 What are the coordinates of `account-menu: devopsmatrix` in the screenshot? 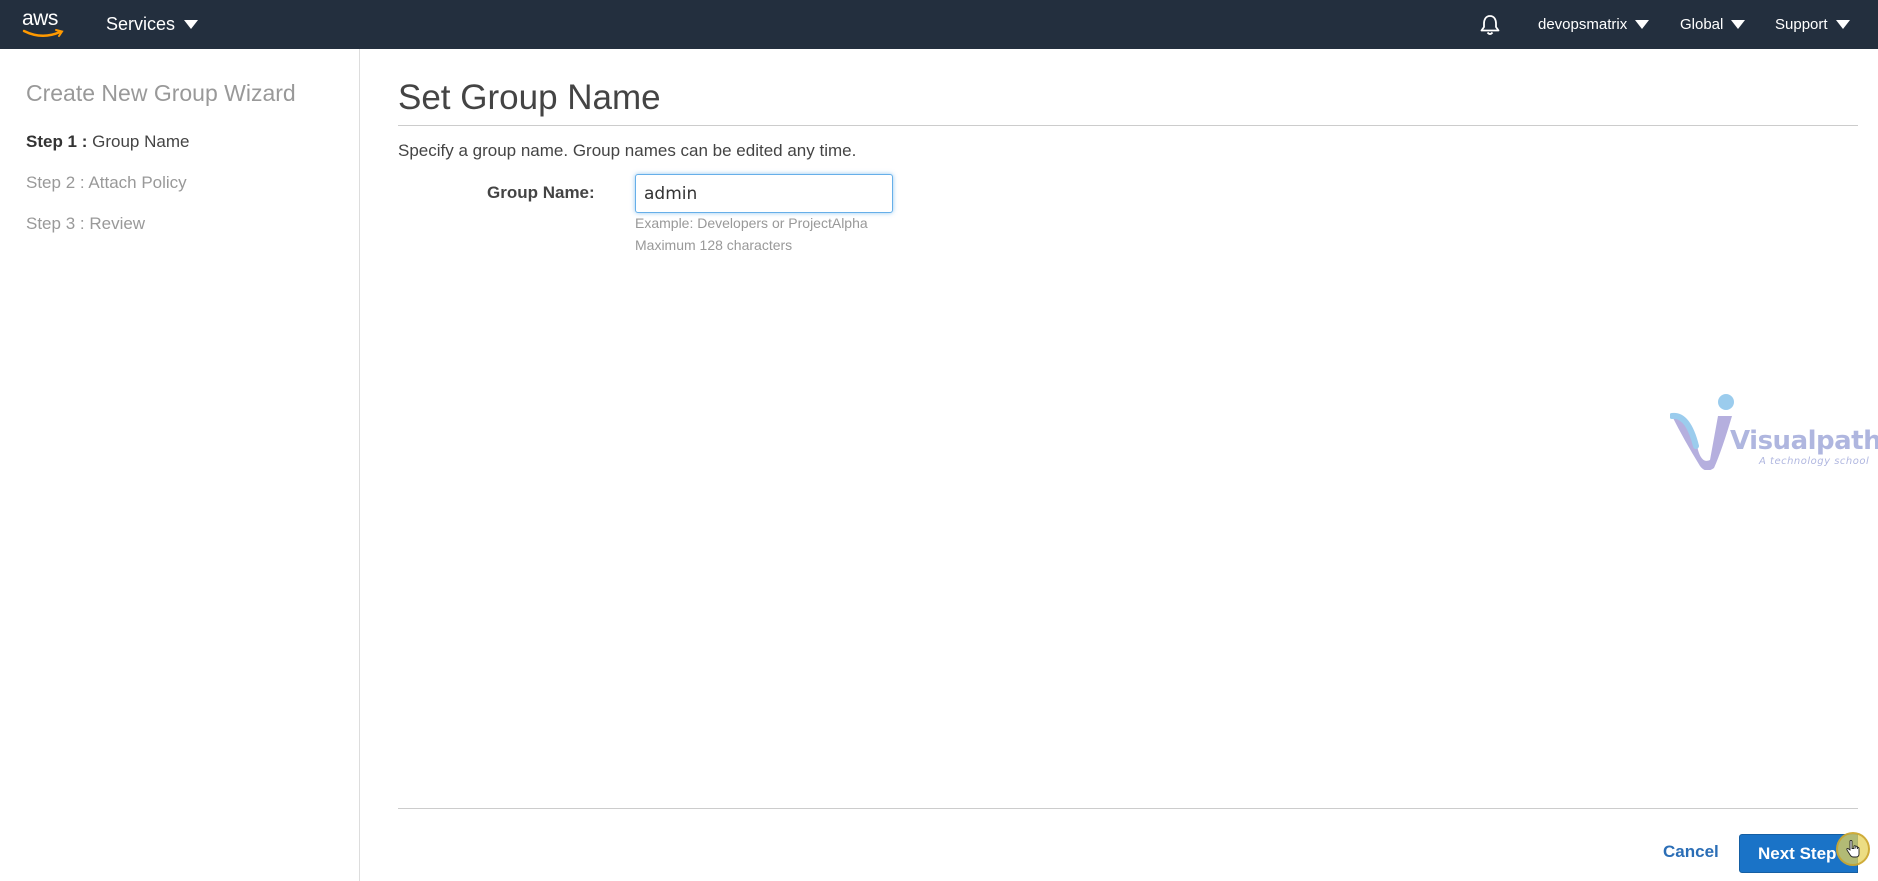 It's located at (1594, 24).